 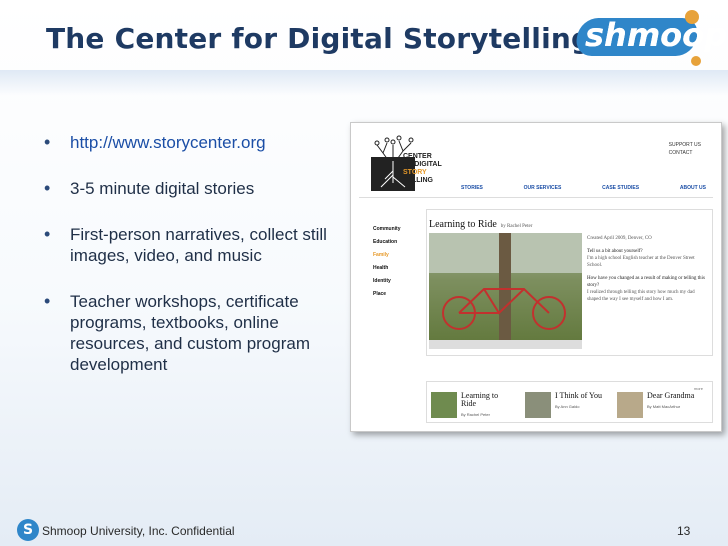 What do you see at coordinates (696, 61) in the screenshot?
I see `logo-bubble-icon` at bounding box center [696, 61].